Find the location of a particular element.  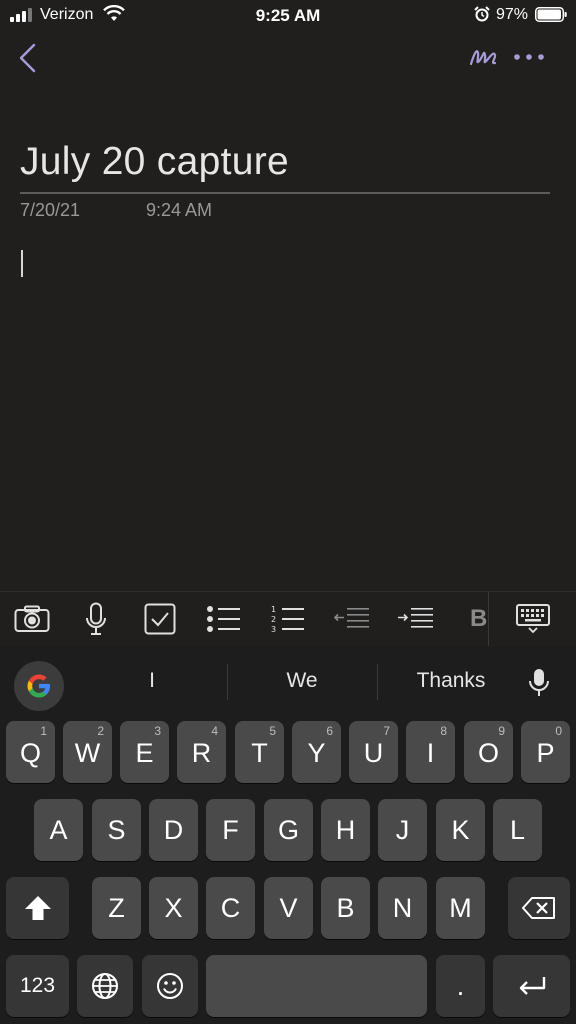

formatting-toolbar: 1 2 3 B is located at coordinates (288, 618).